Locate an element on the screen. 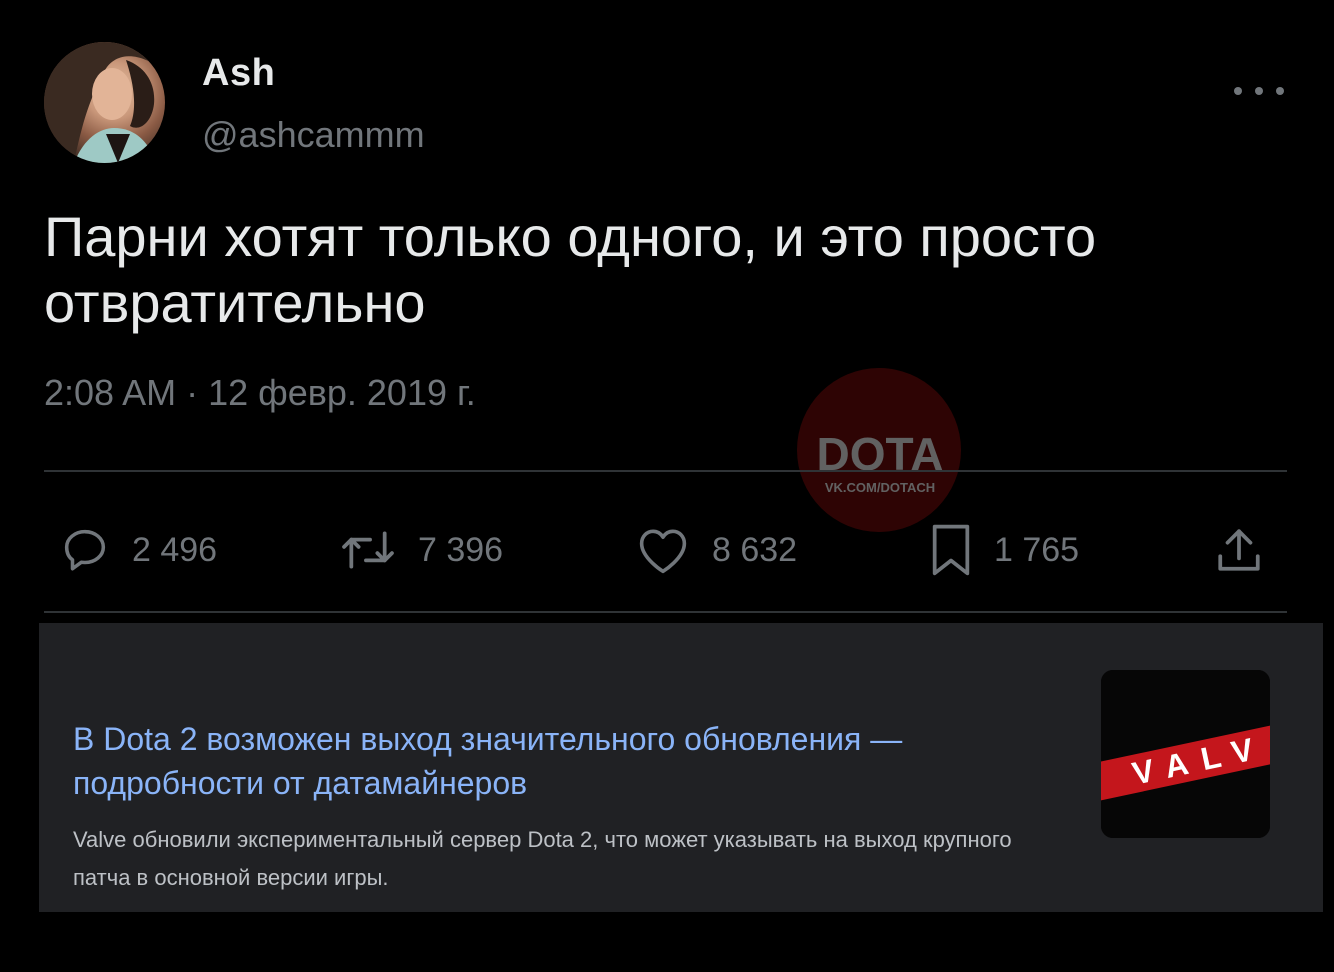 The height and width of the screenshot is (972, 1334). news-thumbnail: VALV is located at coordinates (1185, 754).